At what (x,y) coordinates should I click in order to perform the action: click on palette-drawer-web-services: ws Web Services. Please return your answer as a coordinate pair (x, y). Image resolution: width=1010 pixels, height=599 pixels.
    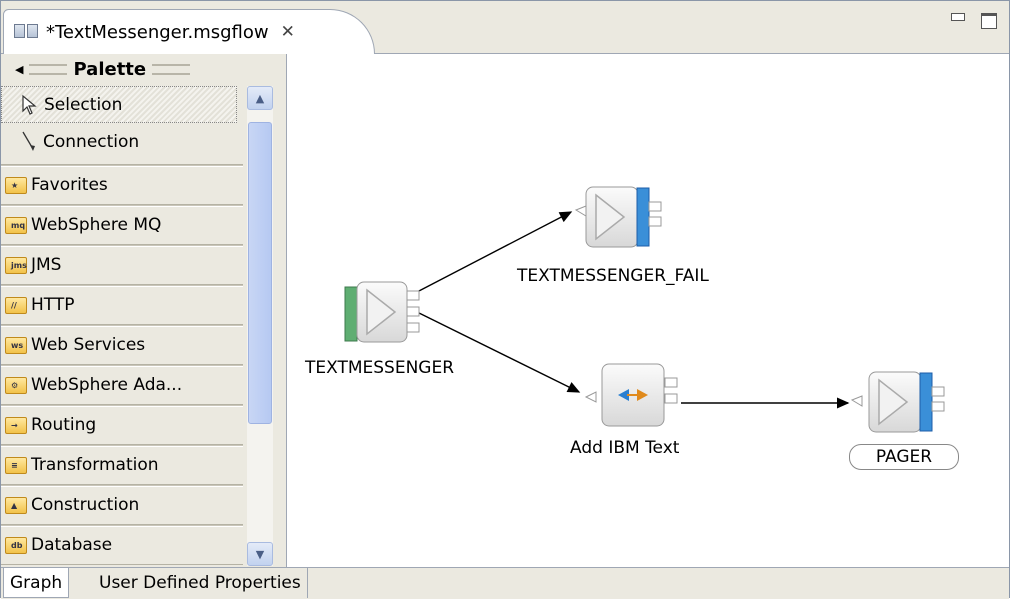
    Looking at the image, I should click on (122, 345).